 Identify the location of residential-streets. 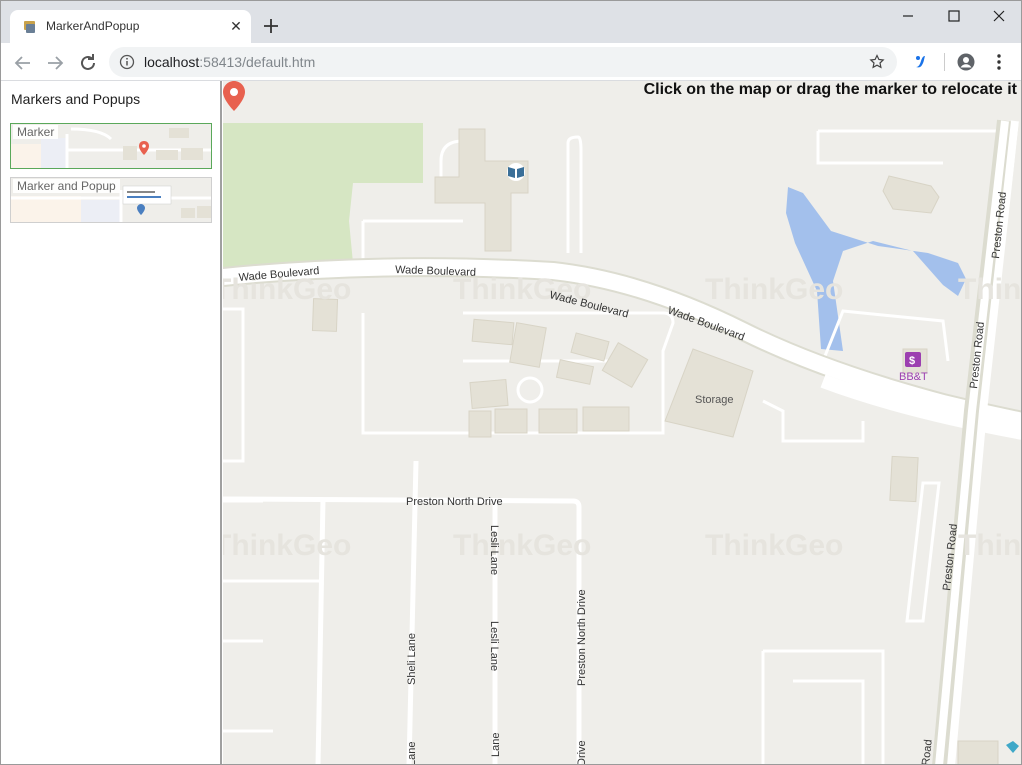
(402, 612).